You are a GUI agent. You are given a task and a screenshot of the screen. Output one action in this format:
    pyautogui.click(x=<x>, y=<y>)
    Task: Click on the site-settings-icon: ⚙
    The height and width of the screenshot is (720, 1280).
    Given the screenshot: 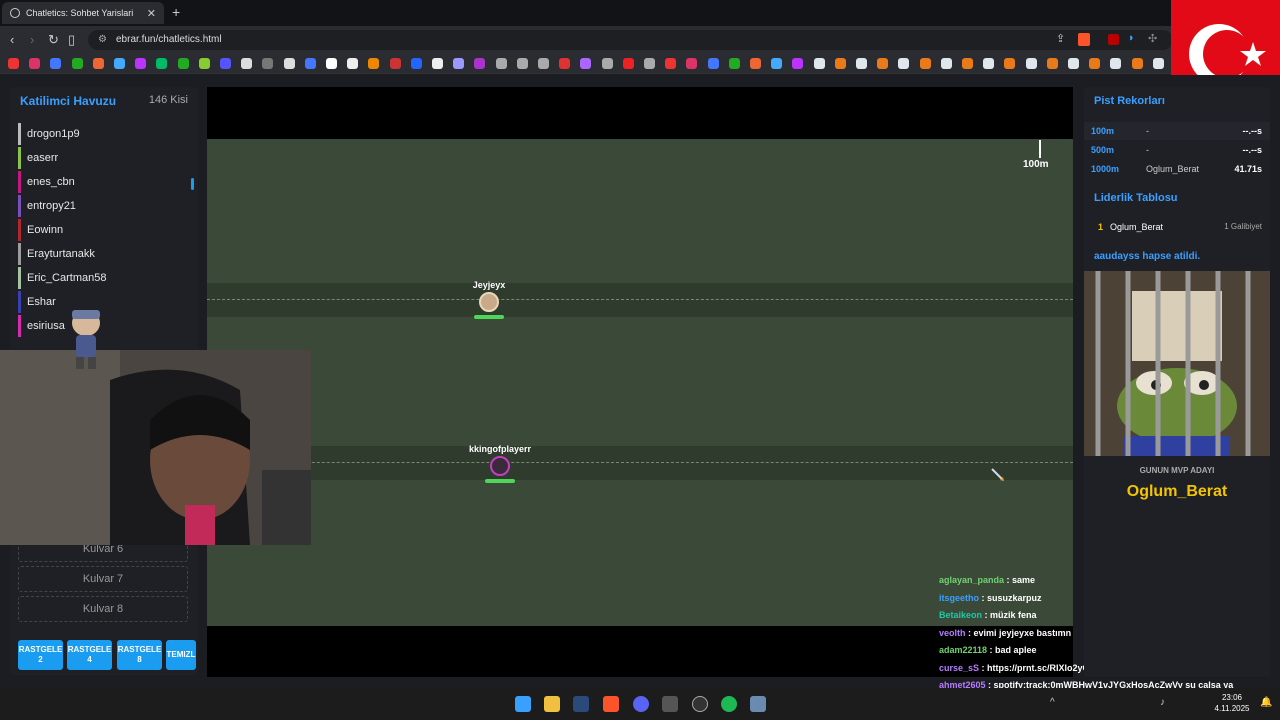 What is the action you would take?
    pyautogui.click(x=102, y=39)
    